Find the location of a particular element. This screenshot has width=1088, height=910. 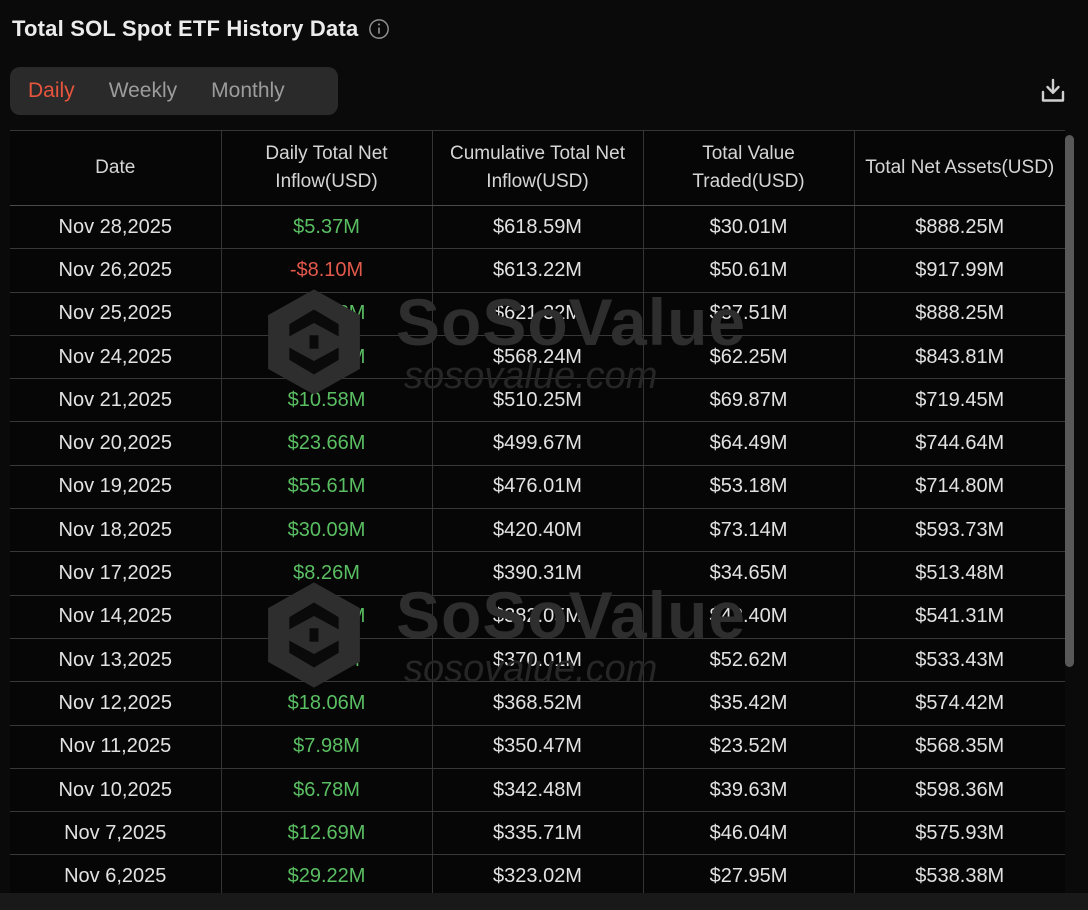

cell-cumulative-net-inflow: $323.02M is located at coordinates (538, 874).